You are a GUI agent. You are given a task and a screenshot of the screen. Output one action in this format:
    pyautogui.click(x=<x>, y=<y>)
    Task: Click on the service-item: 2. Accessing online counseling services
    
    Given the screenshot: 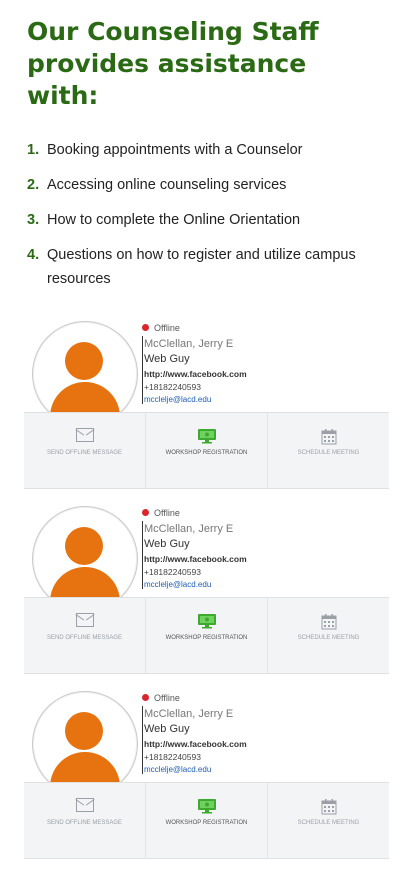 What is the action you would take?
    pyautogui.click(x=212, y=185)
    